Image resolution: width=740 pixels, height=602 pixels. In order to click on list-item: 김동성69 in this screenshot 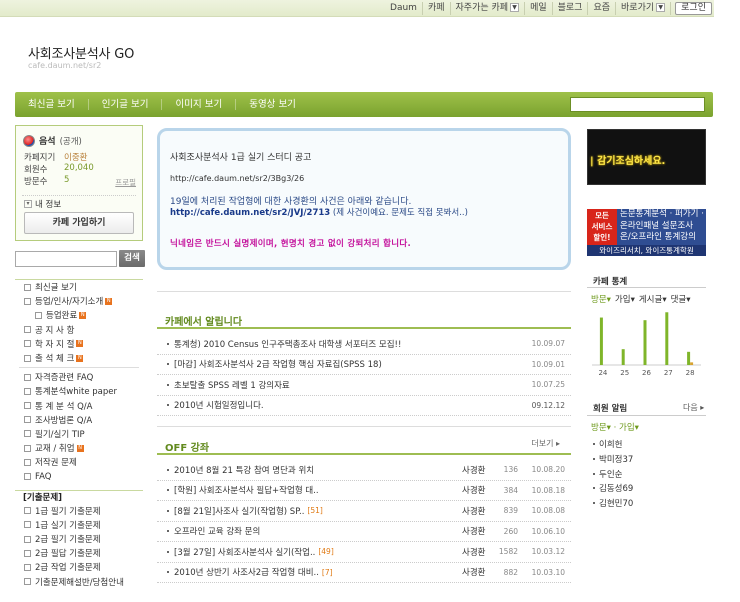, I will do `click(648, 488)`.